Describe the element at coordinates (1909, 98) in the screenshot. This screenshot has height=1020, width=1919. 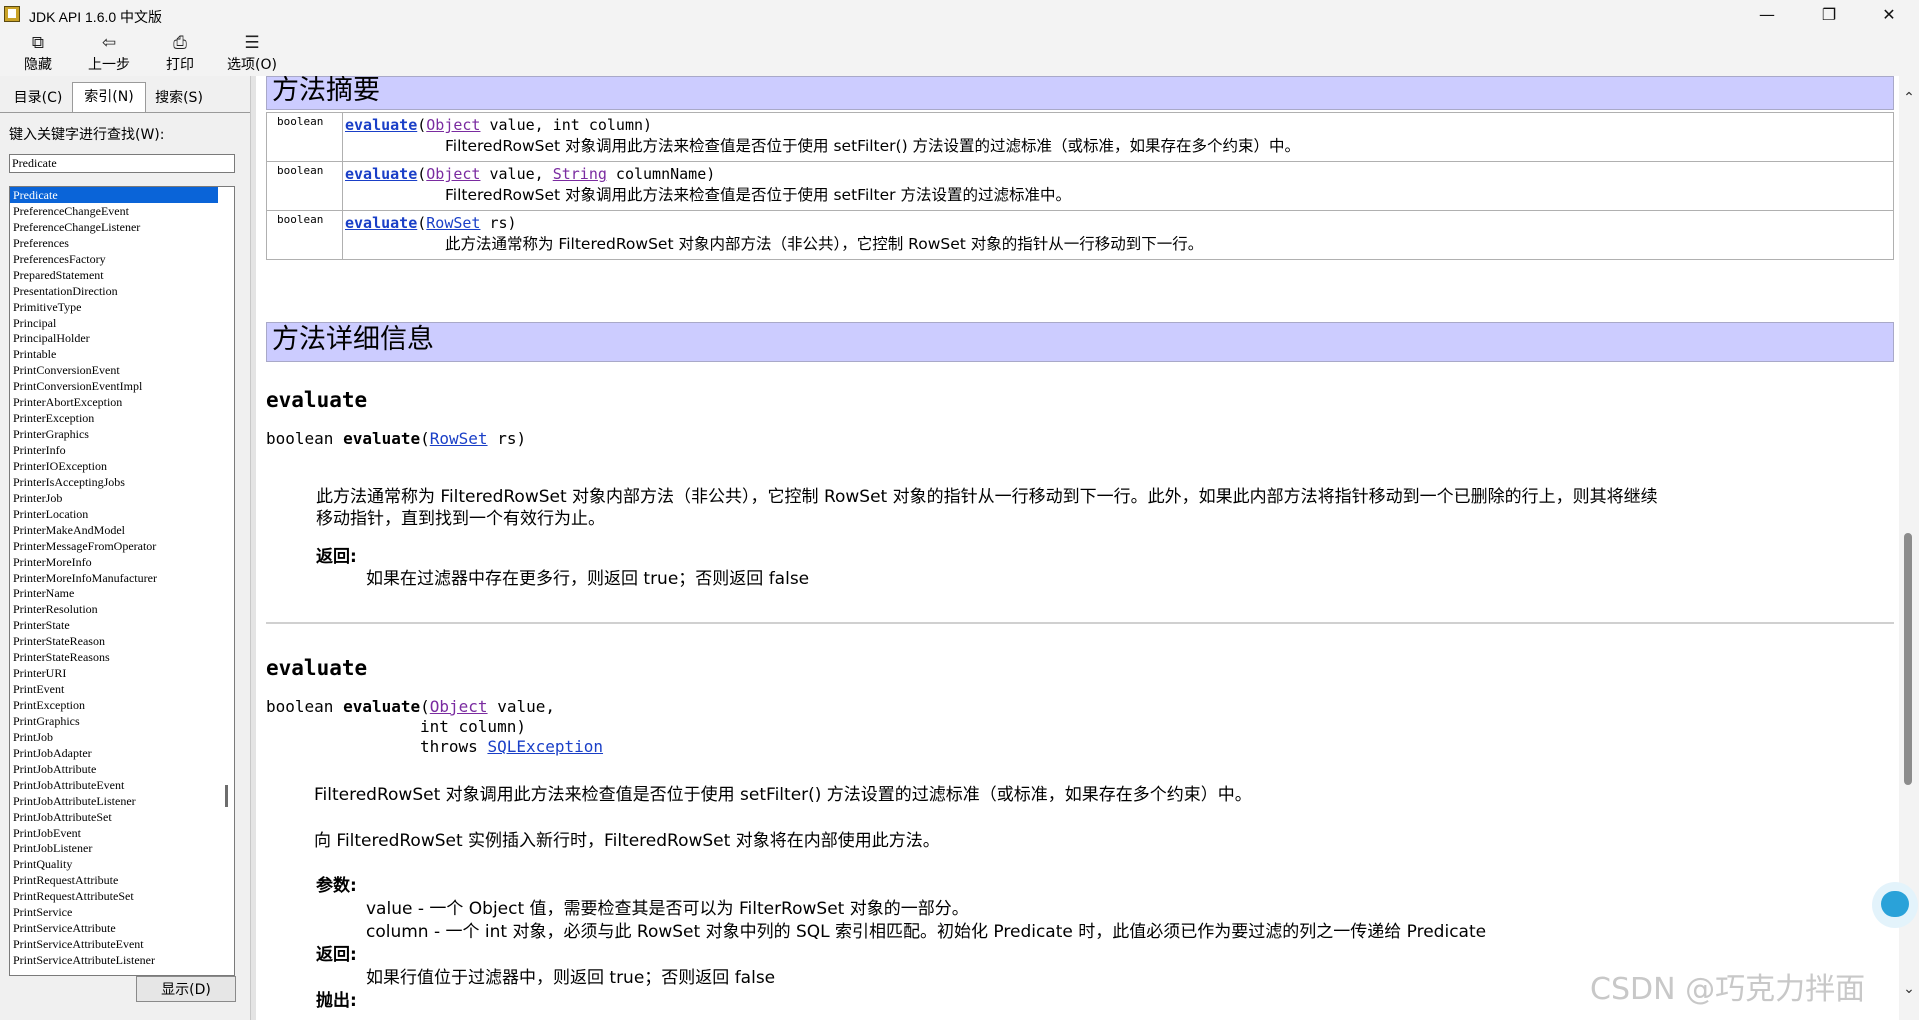
I see `scroll-up-icon: ⌃` at that location.